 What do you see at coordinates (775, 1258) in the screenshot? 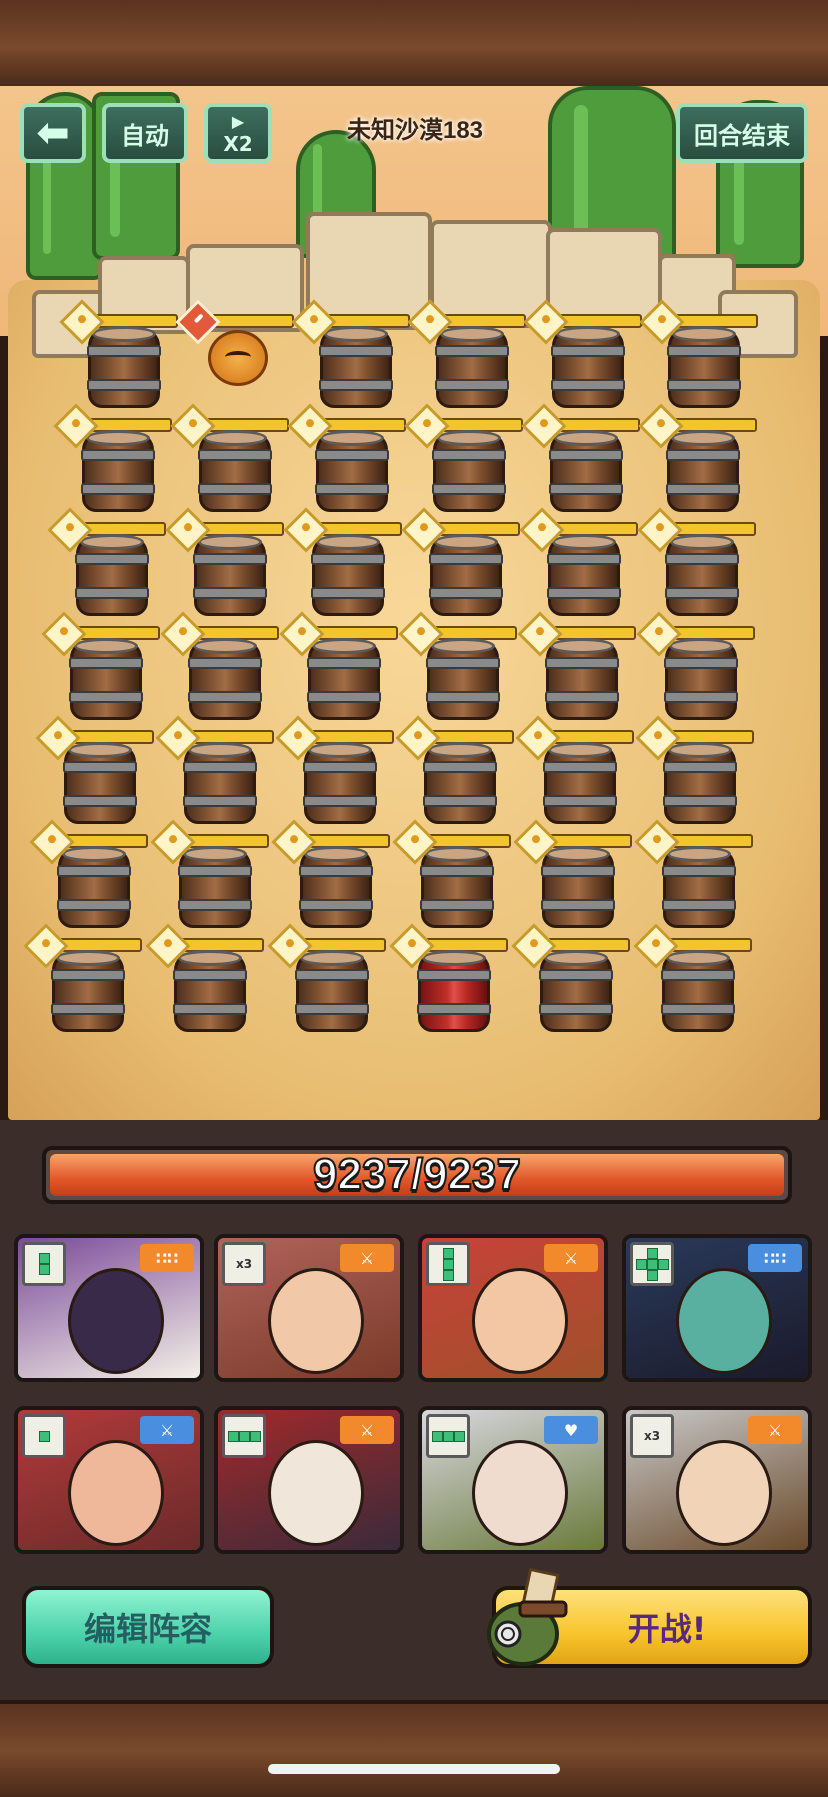
I see `dots-icon: ∷∷` at bounding box center [775, 1258].